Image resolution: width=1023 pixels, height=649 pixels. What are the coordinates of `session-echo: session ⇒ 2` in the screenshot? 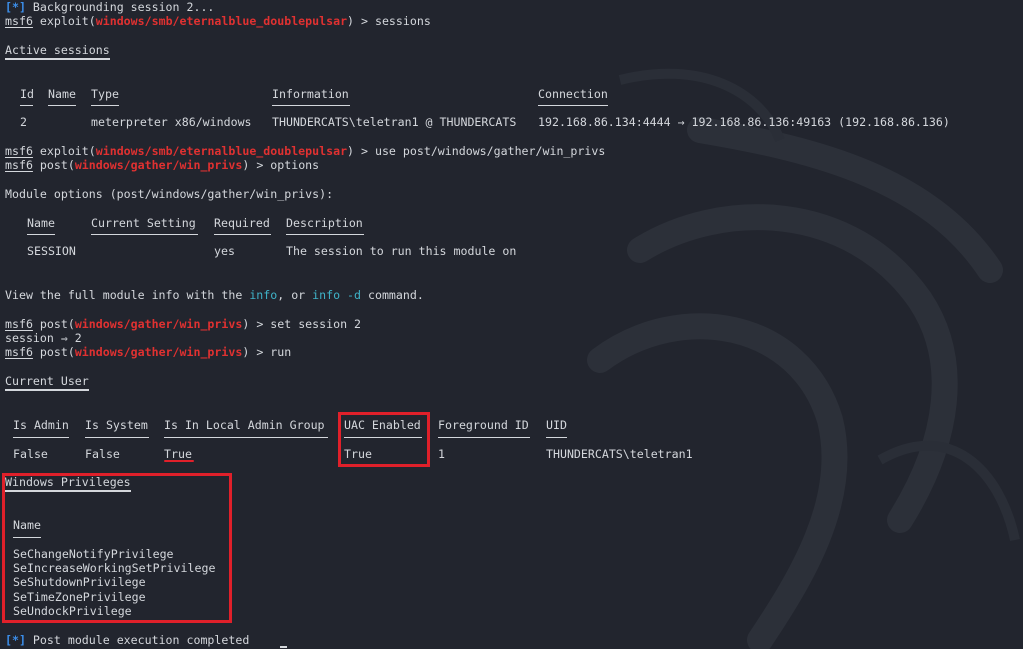 It's located at (43, 338).